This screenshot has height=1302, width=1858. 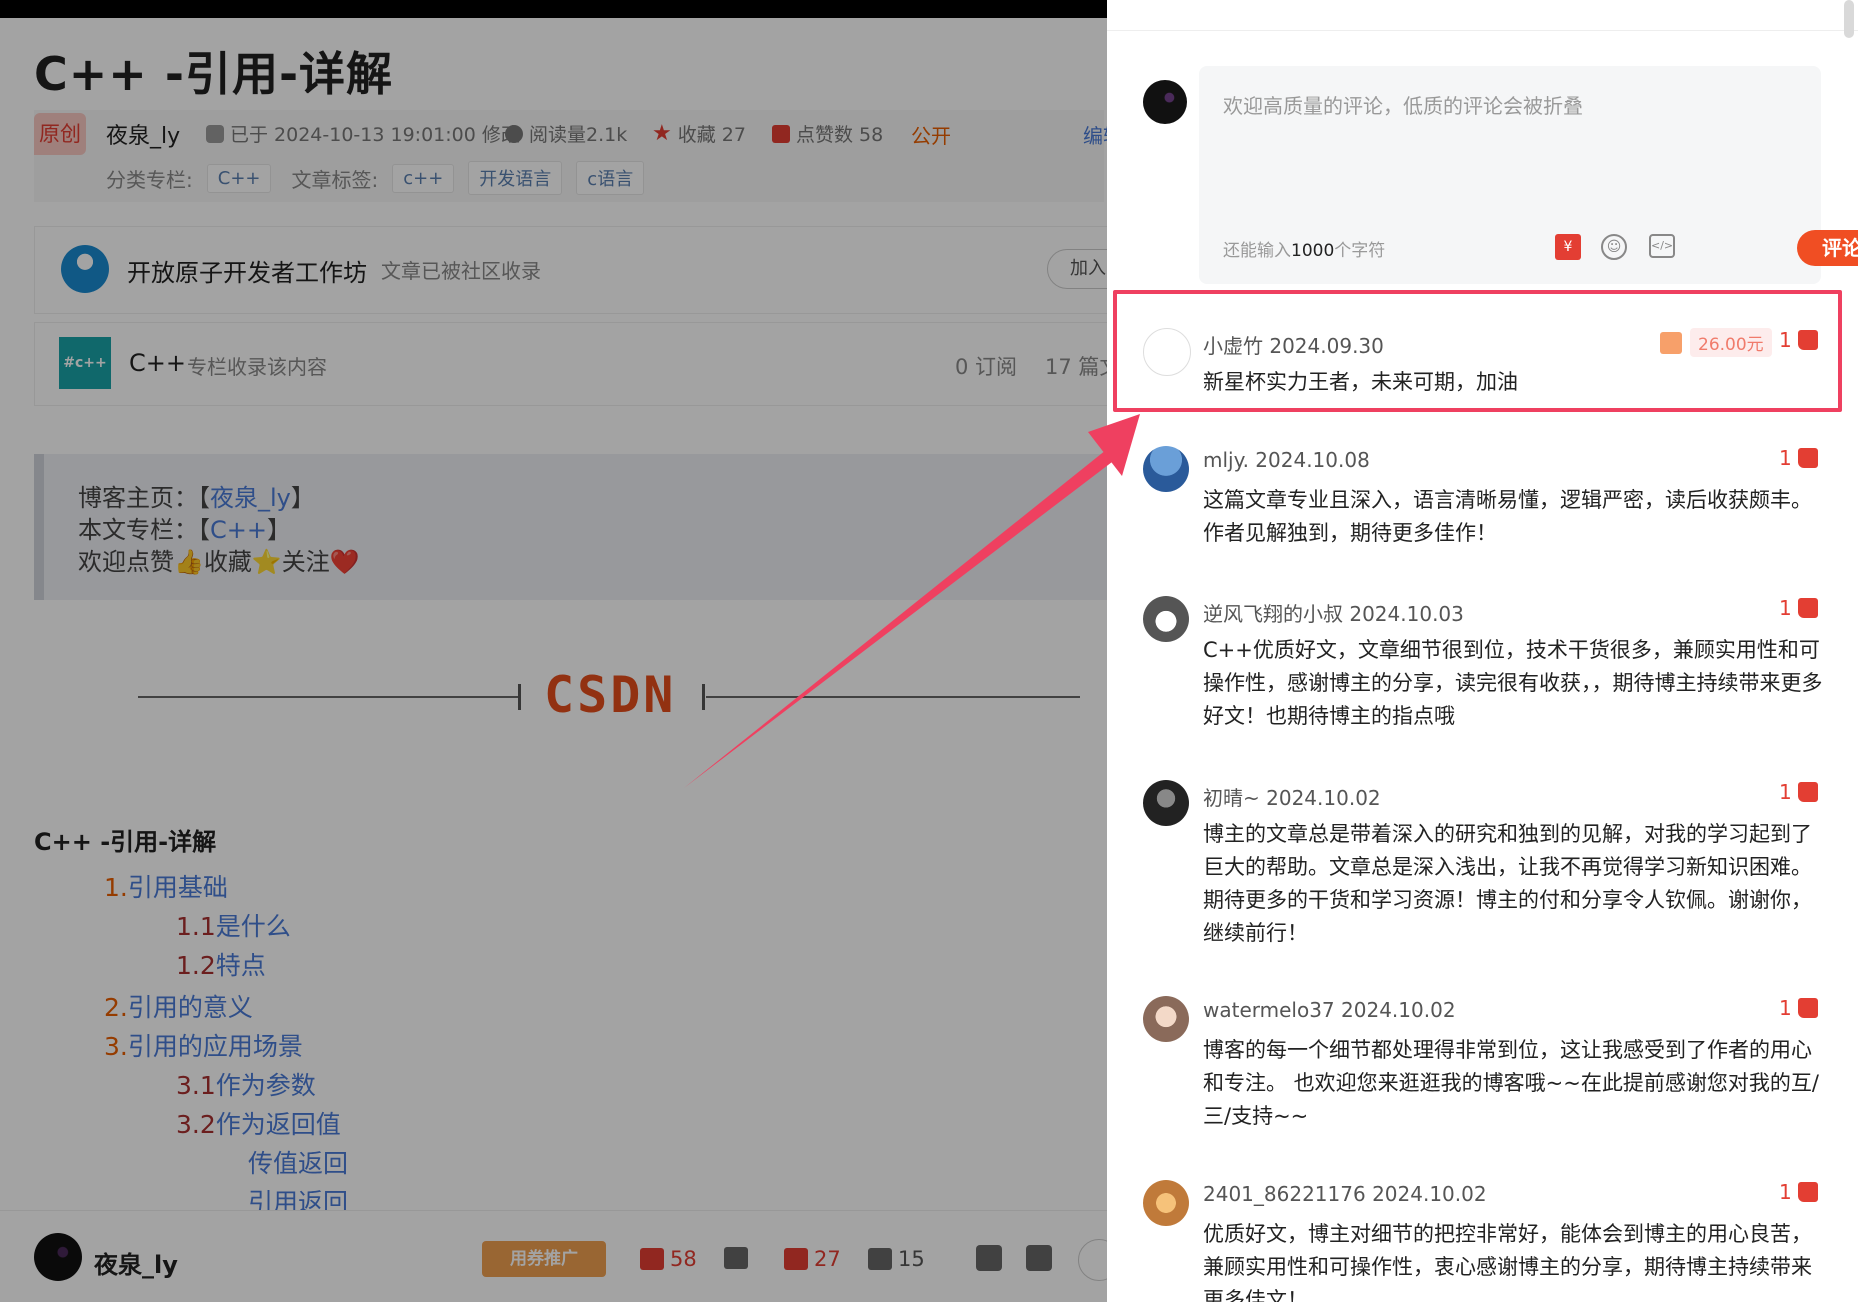 What do you see at coordinates (515, 178) in the screenshot?
I see `tag-dev-lang: 开发语言` at bounding box center [515, 178].